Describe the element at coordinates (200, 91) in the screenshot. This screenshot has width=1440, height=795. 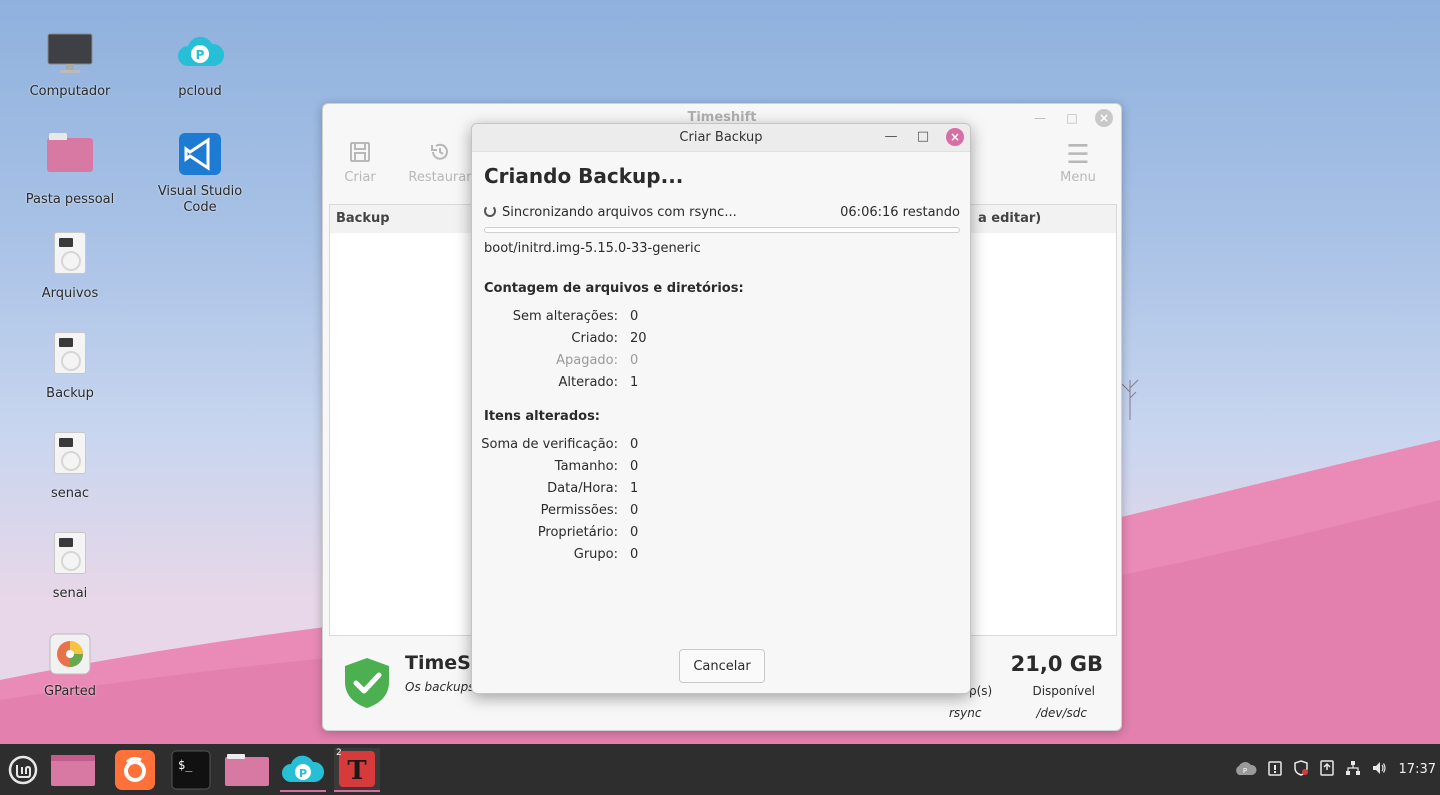
I see `desktop-icon-label: pcloud` at that location.